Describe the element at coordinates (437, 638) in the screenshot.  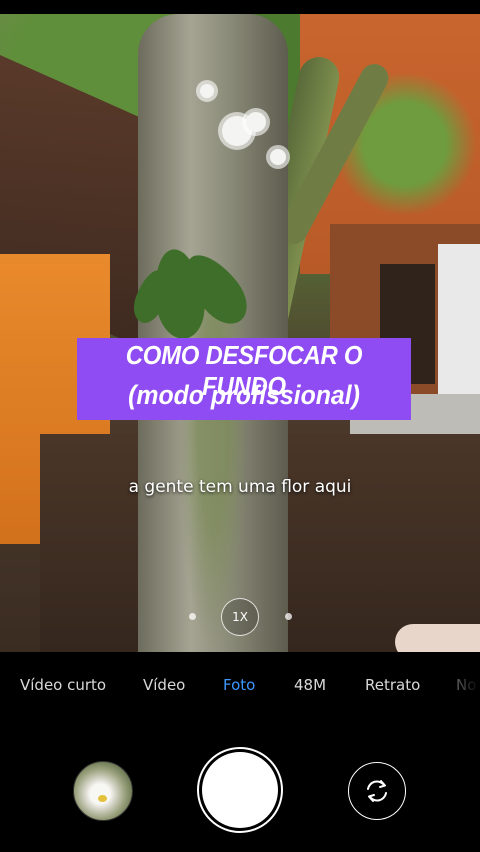
I see `scene-finger` at that location.